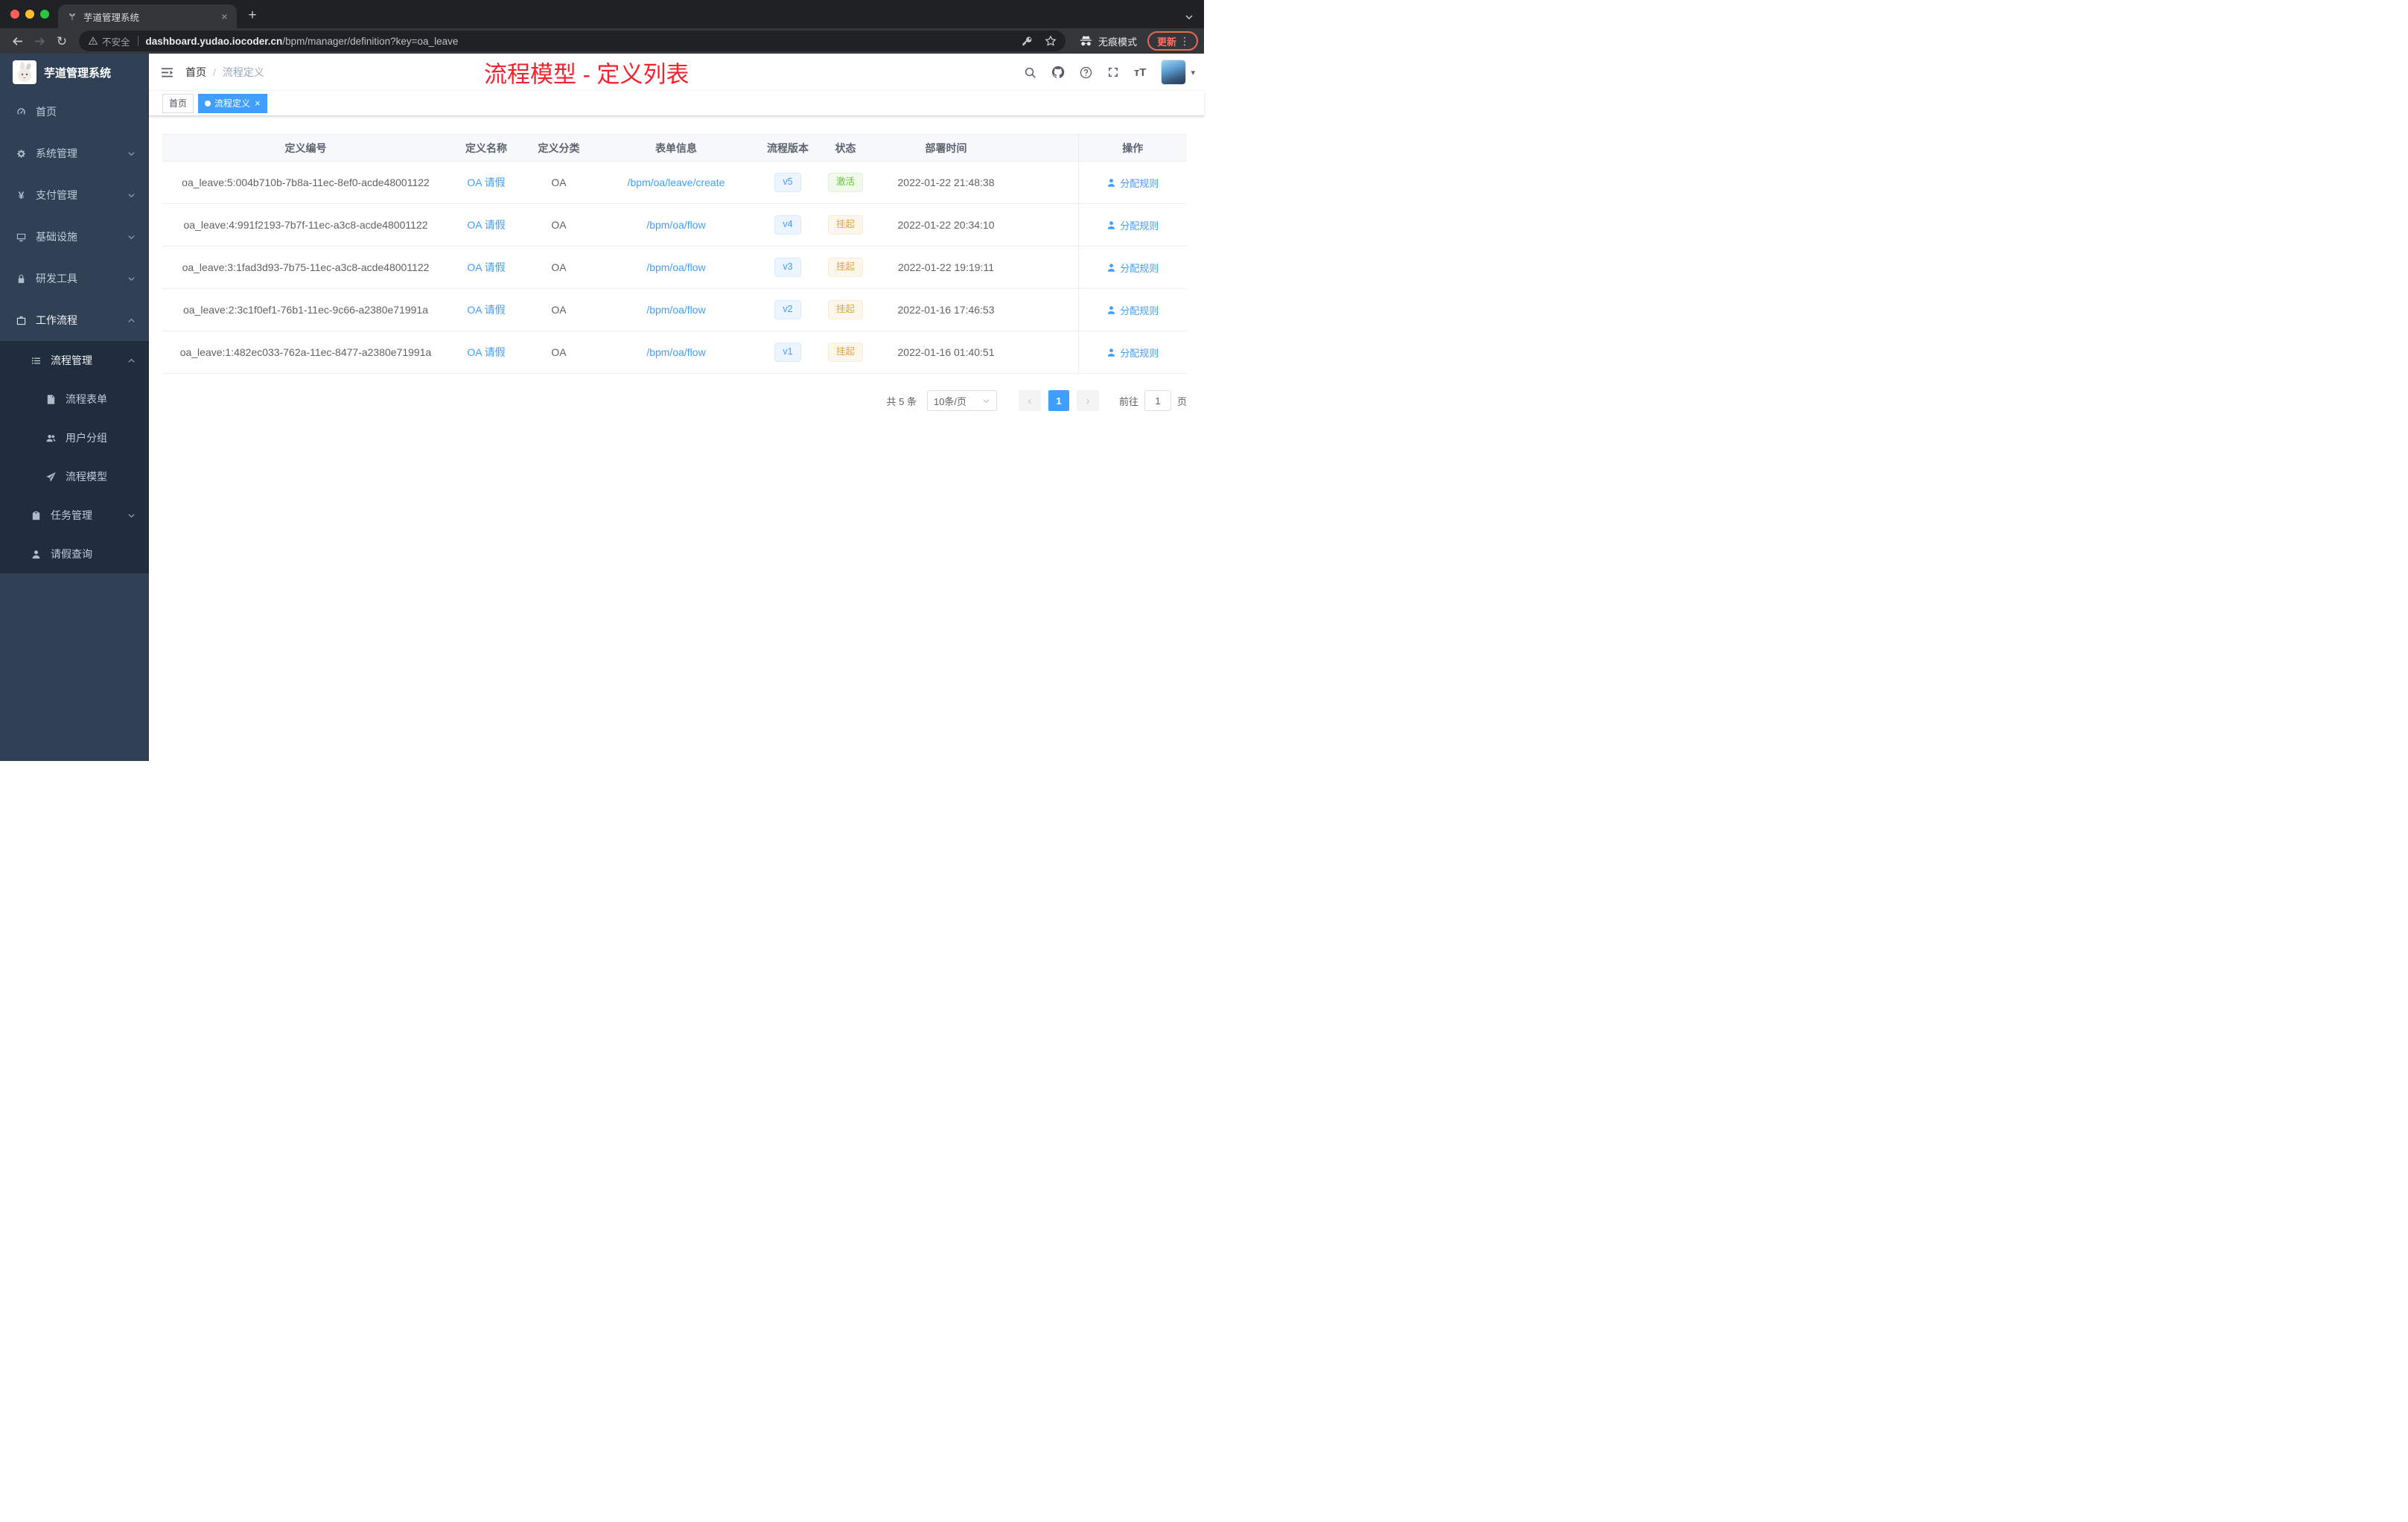 The height and width of the screenshot is (1522, 2408). I want to click on user-menu: ▾, so click(1178, 72).